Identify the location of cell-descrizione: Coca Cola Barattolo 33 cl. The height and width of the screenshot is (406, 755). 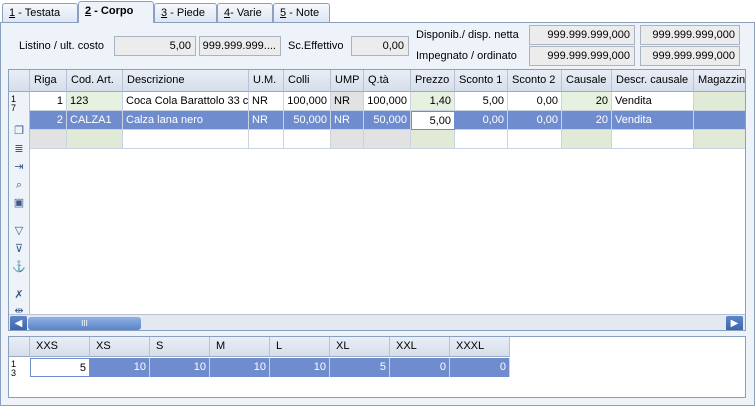
(186, 101).